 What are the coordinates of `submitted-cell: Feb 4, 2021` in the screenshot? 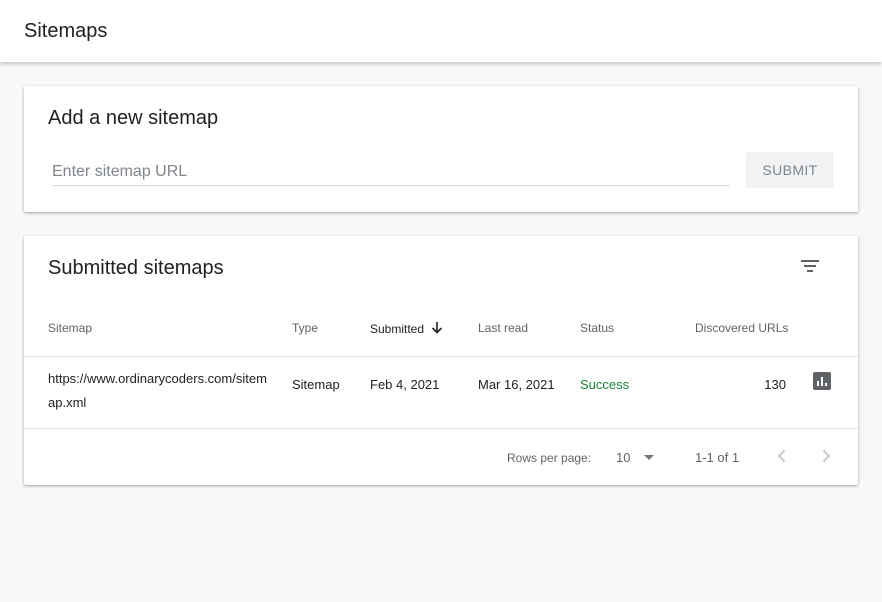 It's located at (405, 384).